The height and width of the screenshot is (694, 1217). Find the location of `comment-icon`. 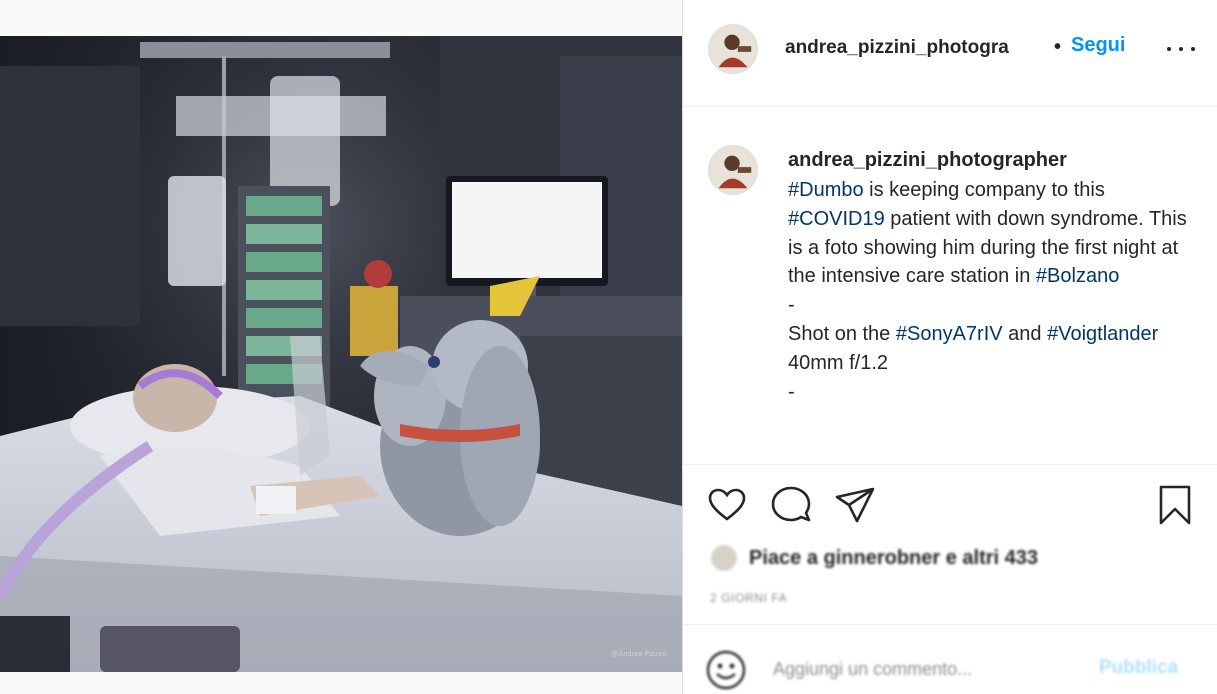

comment-icon is located at coordinates (791, 504).